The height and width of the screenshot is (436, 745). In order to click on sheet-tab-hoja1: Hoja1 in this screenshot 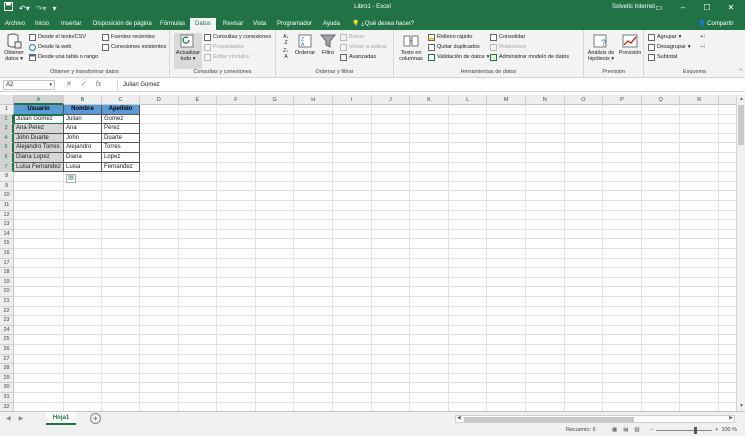, I will do `click(61, 418)`.